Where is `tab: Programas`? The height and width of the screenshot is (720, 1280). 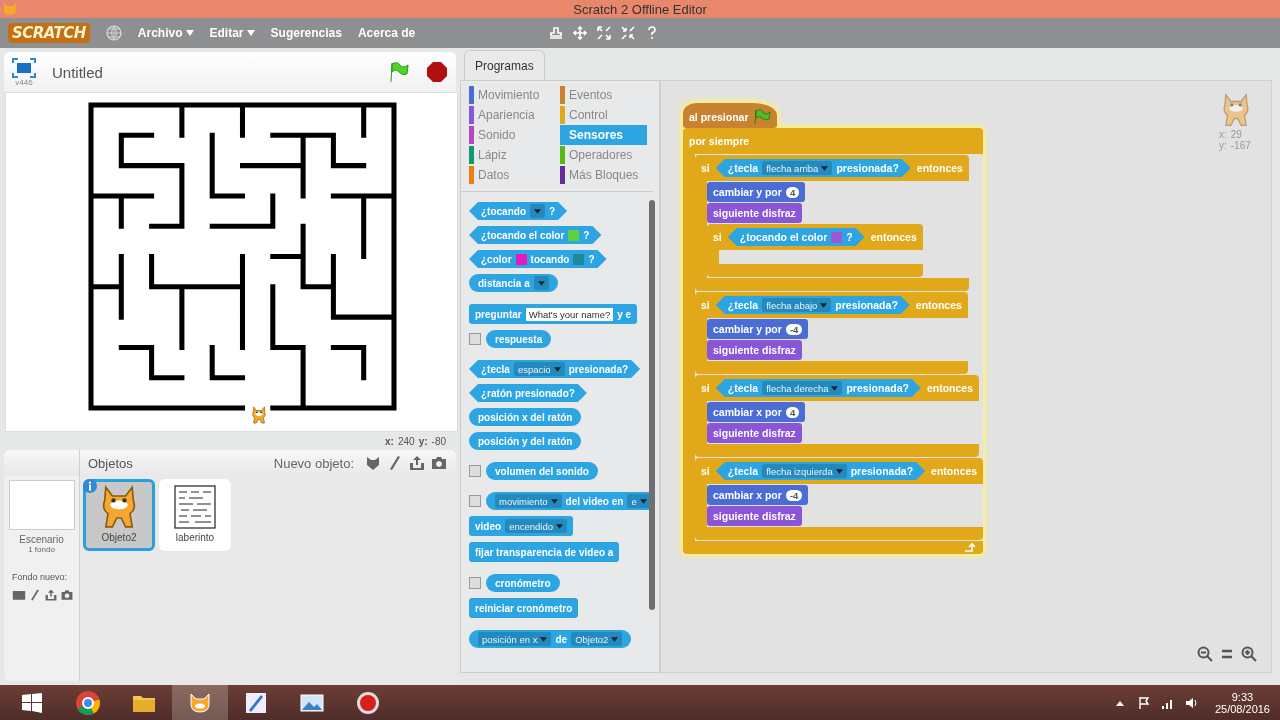
tab: Programas is located at coordinates (504, 65).